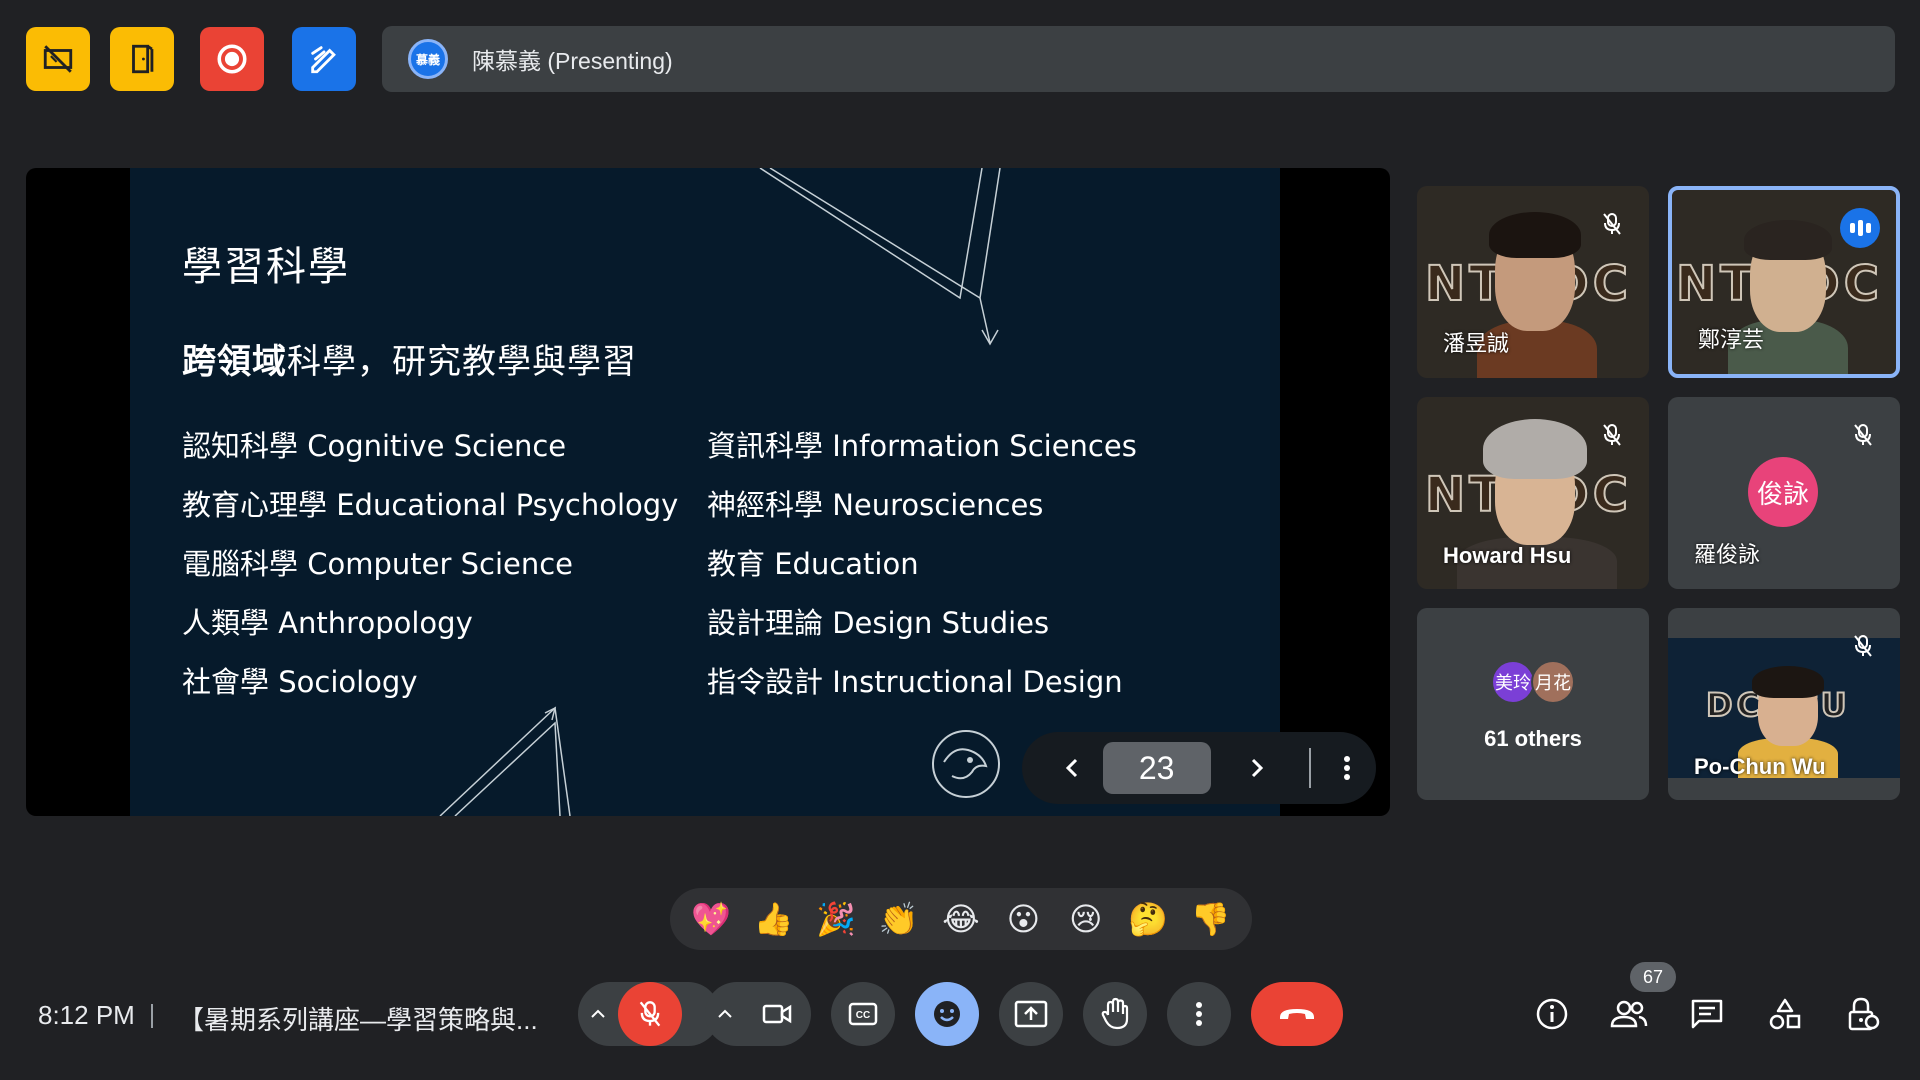  Describe the element at coordinates (86, 1015) in the screenshot. I see `clock: 8:12 PM` at that location.